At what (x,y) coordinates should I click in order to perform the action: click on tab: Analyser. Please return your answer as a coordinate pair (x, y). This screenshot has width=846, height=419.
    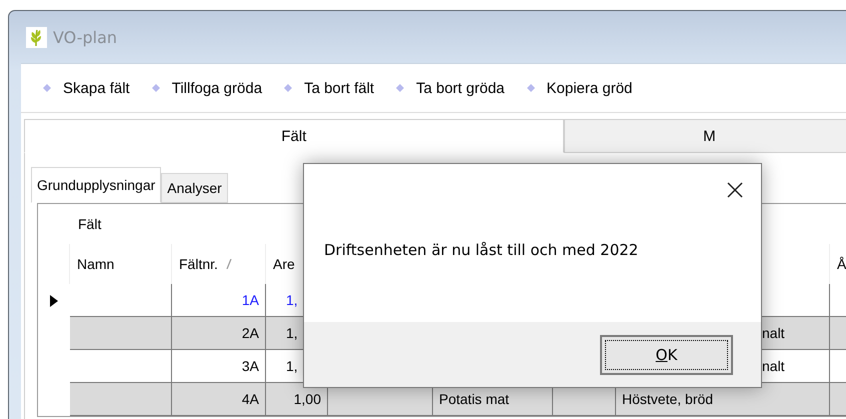
    Looking at the image, I should click on (194, 188).